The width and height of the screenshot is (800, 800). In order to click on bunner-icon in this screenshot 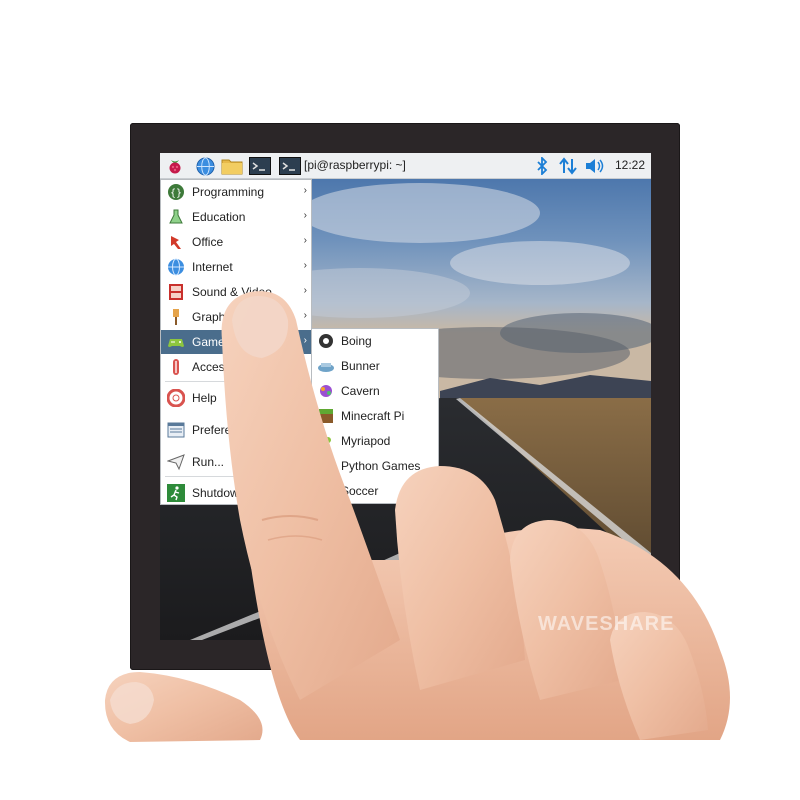, I will do `click(326, 366)`.